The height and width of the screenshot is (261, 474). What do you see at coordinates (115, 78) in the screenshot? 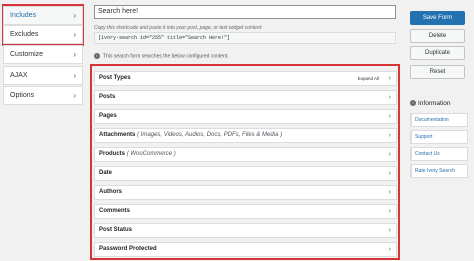
I see `row-label: Post Types` at bounding box center [115, 78].